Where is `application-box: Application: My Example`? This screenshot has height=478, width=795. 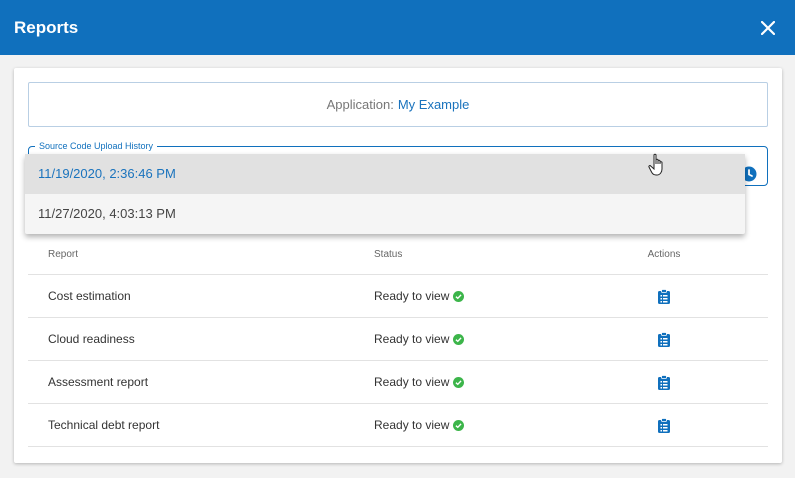
application-box: Application: My Example is located at coordinates (398, 104).